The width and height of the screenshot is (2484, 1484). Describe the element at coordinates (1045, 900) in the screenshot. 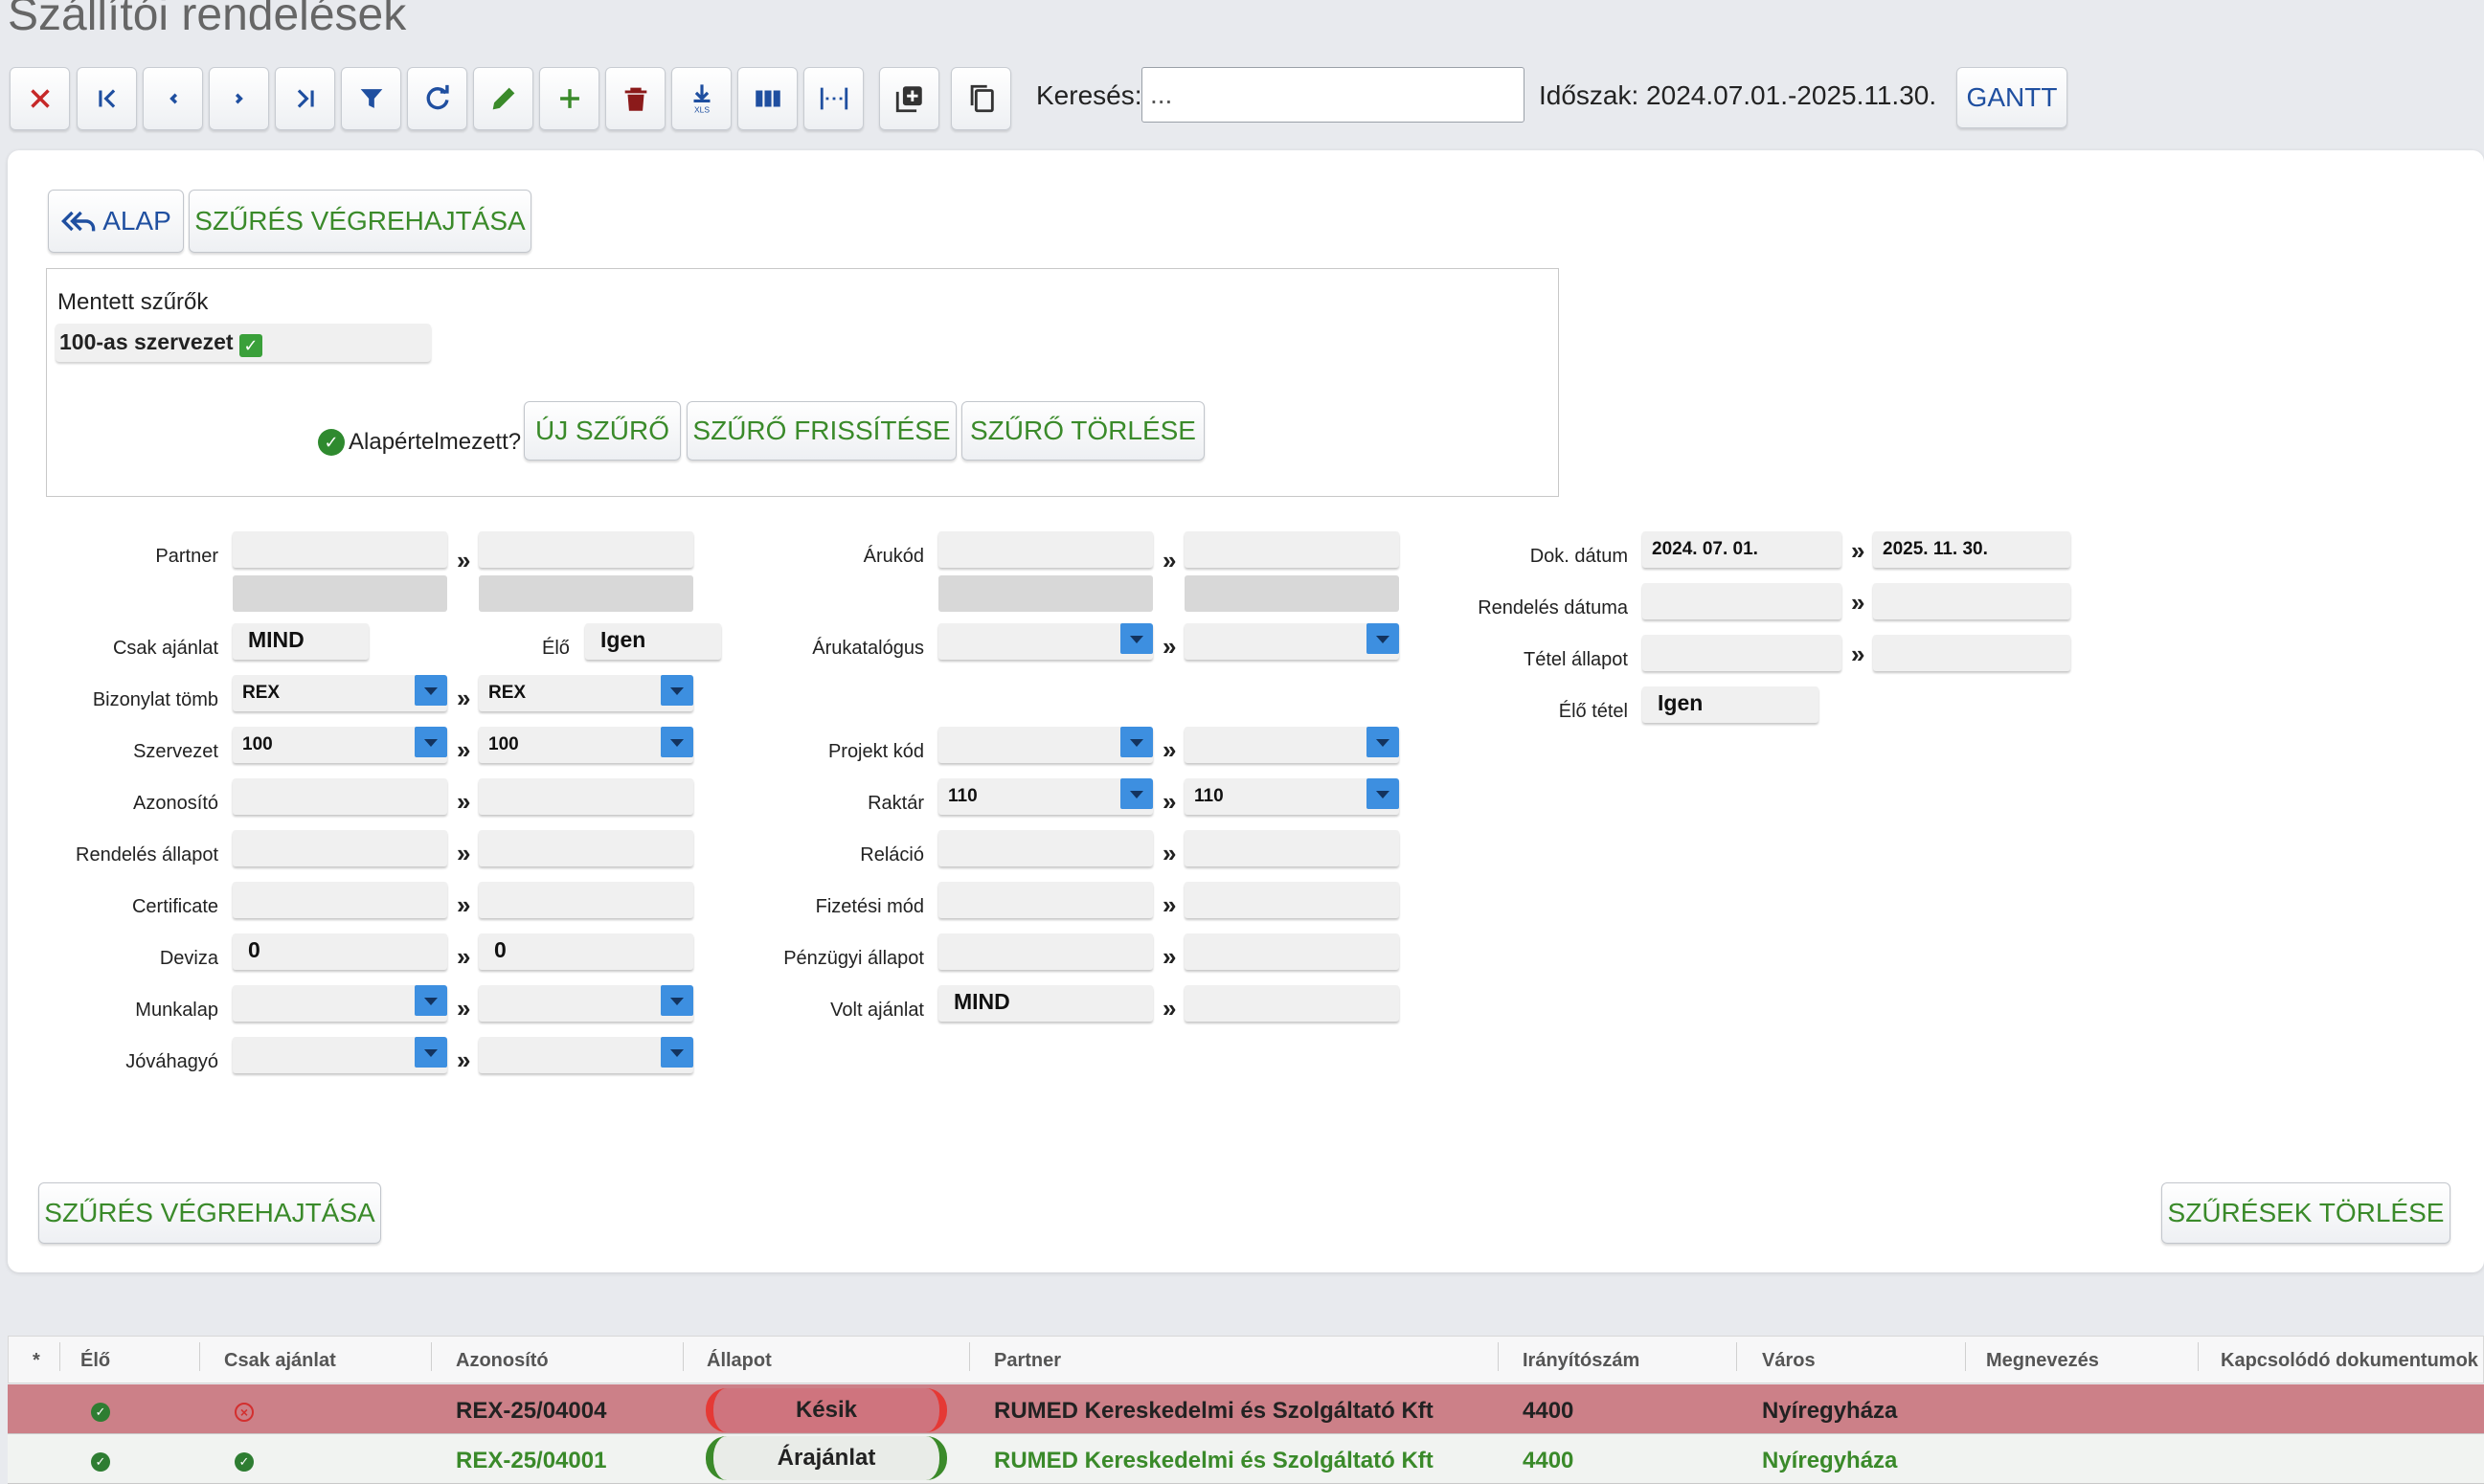

I see `fizetesi-mod-from-field` at that location.